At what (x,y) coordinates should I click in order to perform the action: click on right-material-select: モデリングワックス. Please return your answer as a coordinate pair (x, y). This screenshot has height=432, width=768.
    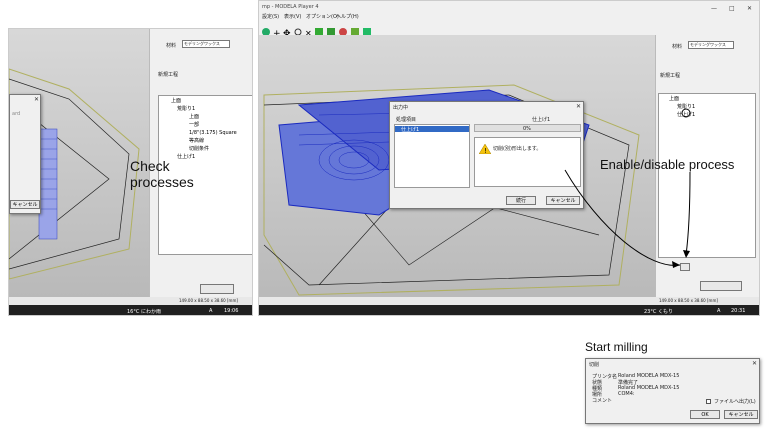
    Looking at the image, I should click on (711, 45).